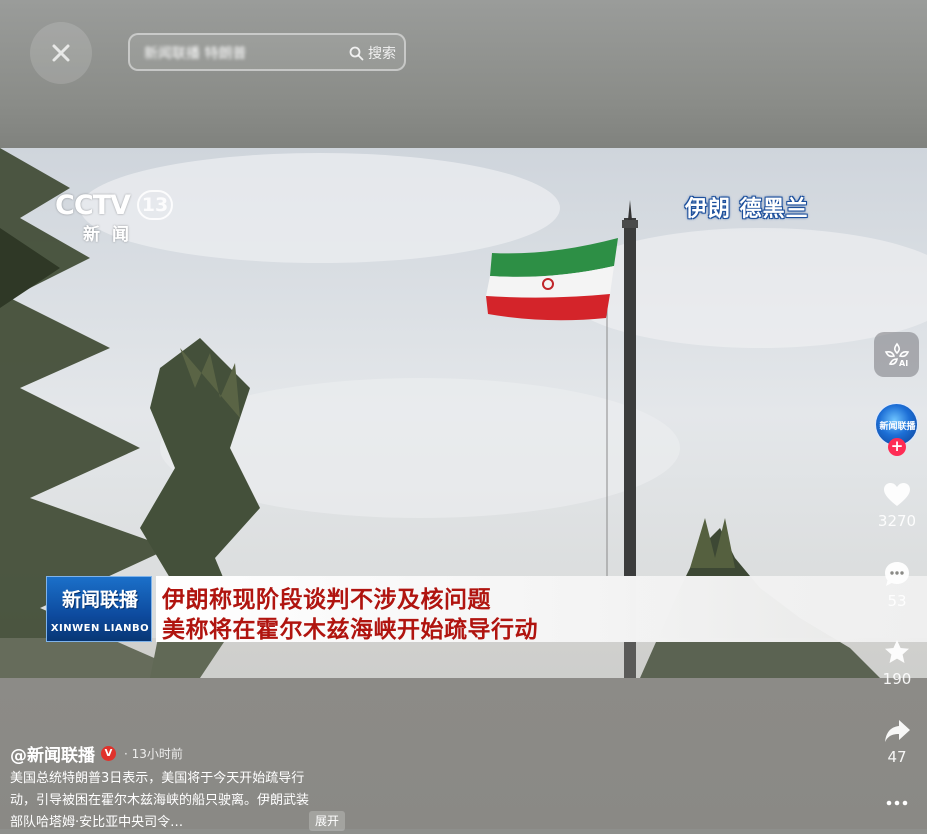  I want to click on more-icon, so click(897, 803).